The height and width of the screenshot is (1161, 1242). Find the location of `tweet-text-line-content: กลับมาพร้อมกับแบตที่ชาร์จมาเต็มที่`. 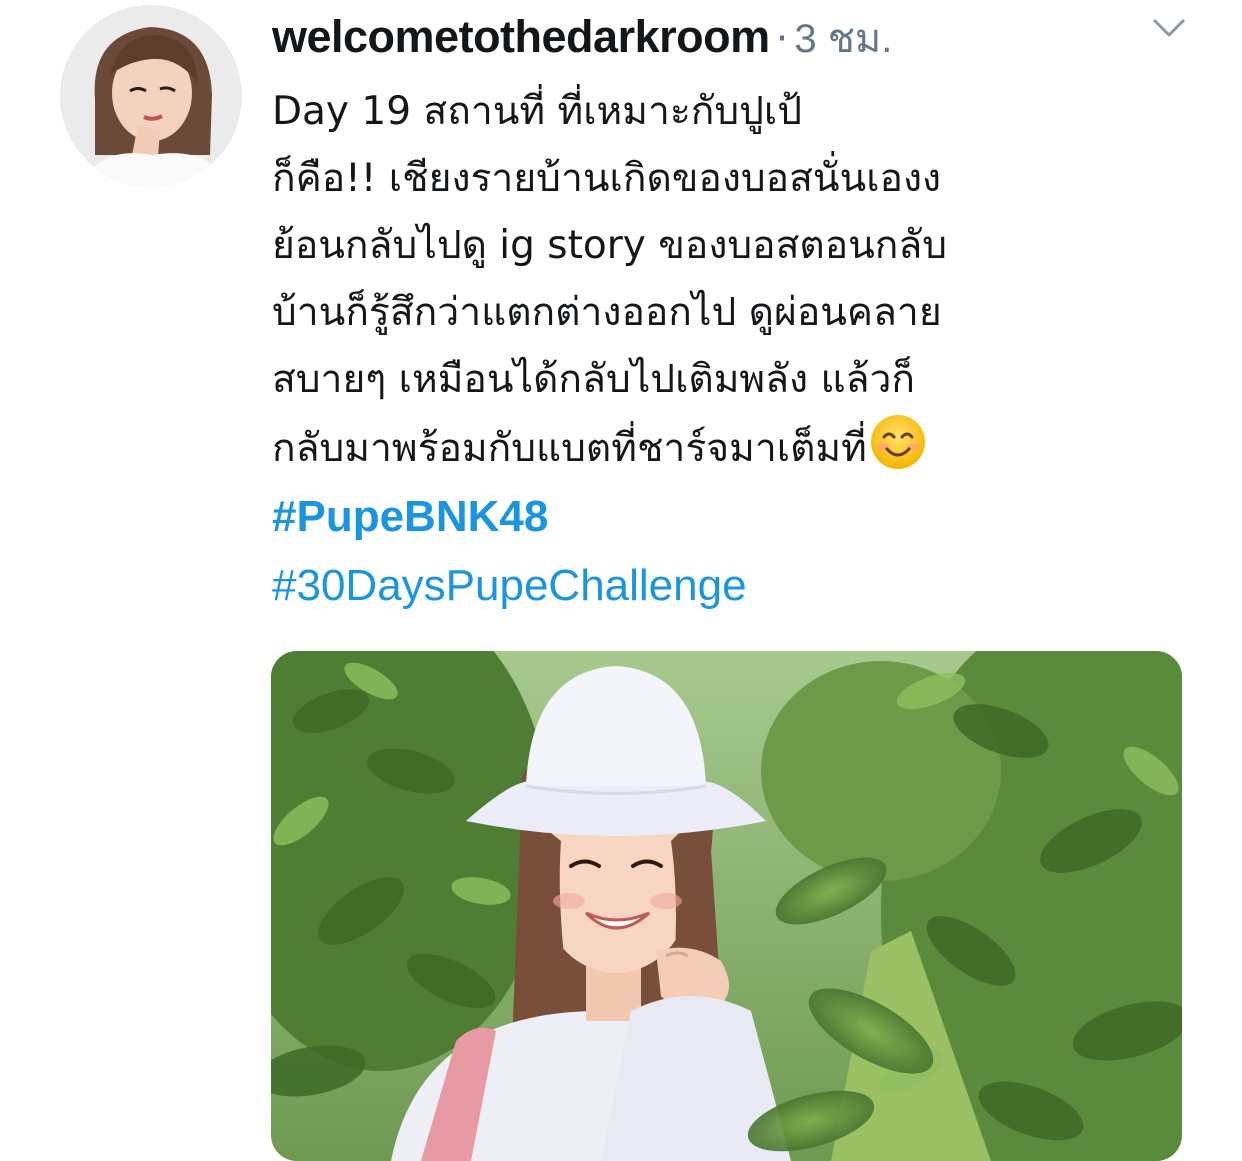

tweet-text-line-content: กลับมาพร้อมกับแบตที่ชาร์จมาเต็มที่ is located at coordinates (569, 448).